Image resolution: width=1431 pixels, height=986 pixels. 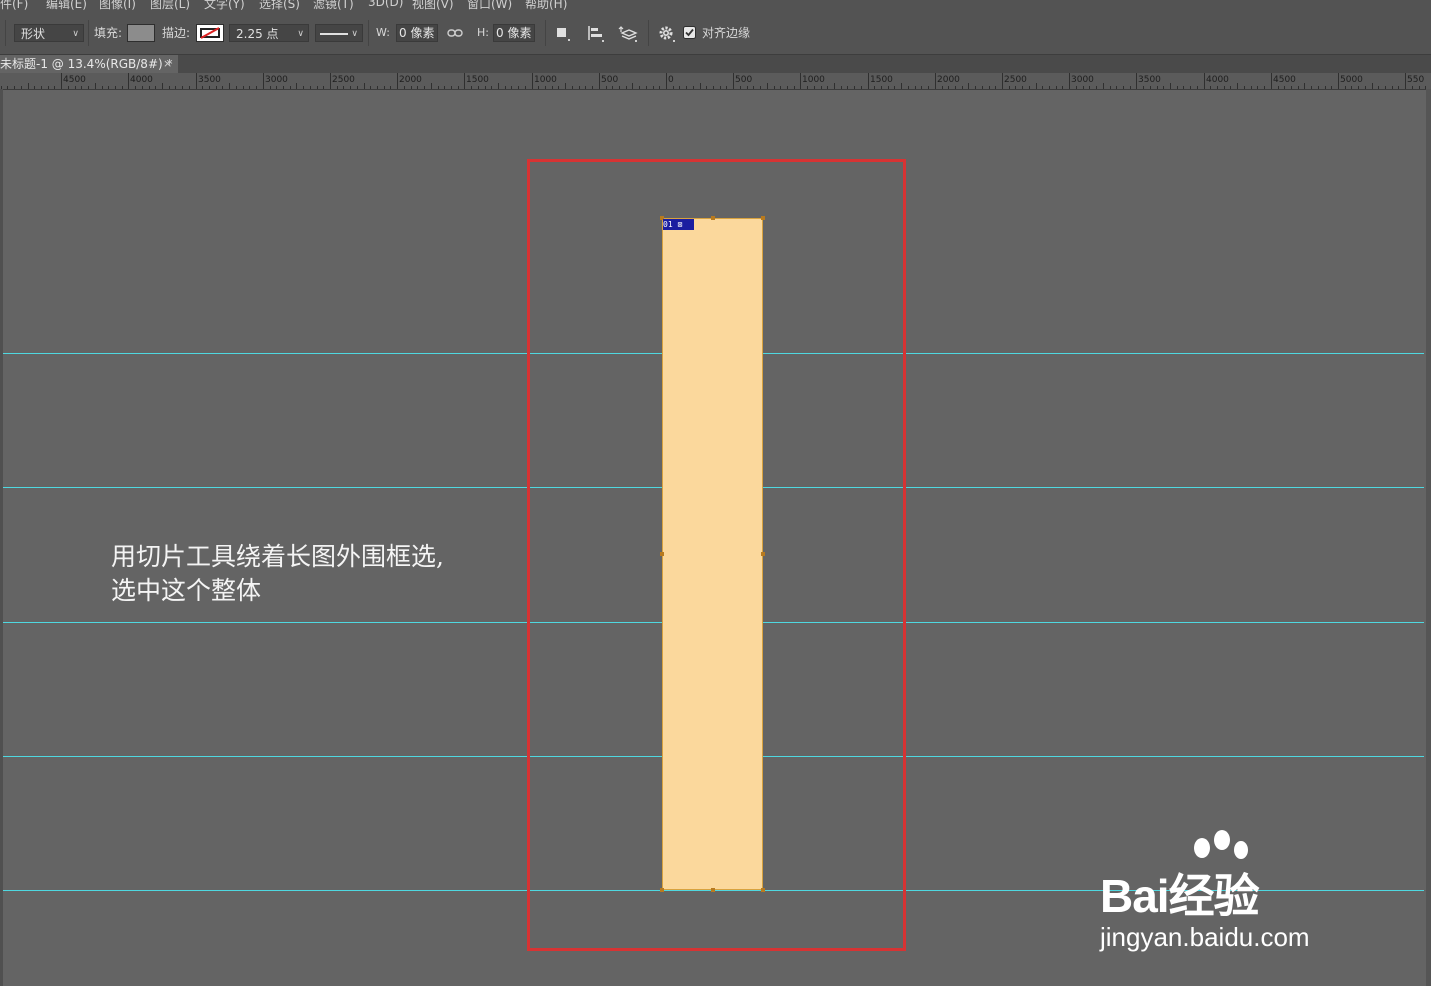 What do you see at coordinates (433, 6) in the screenshot?
I see `menu-view: 视图(V)` at bounding box center [433, 6].